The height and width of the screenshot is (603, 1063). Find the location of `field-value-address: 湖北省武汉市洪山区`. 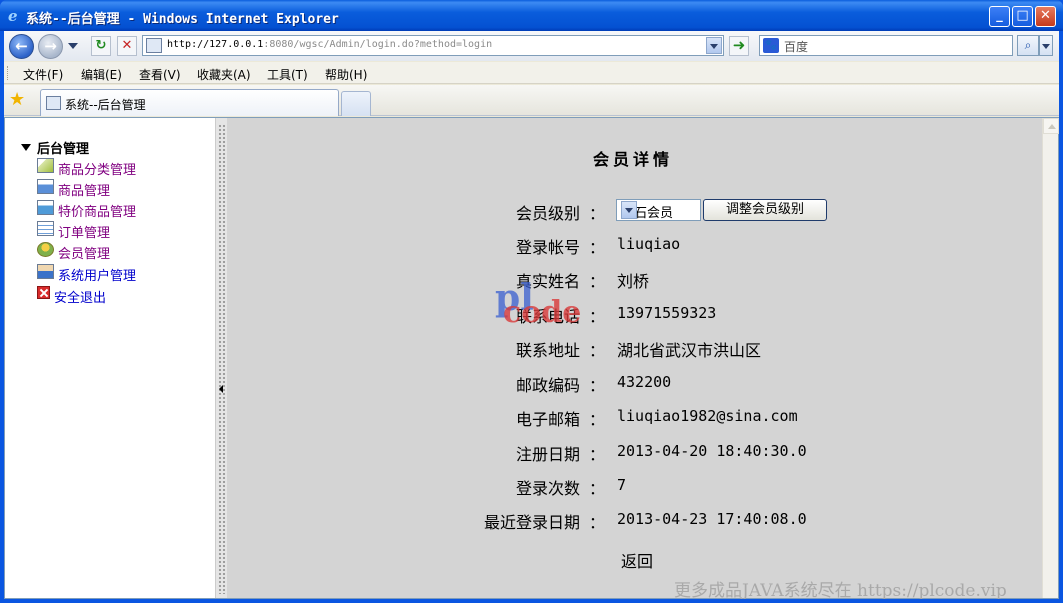

field-value-address: 湖北省武汉市洪山区 is located at coordinates (689, 350).